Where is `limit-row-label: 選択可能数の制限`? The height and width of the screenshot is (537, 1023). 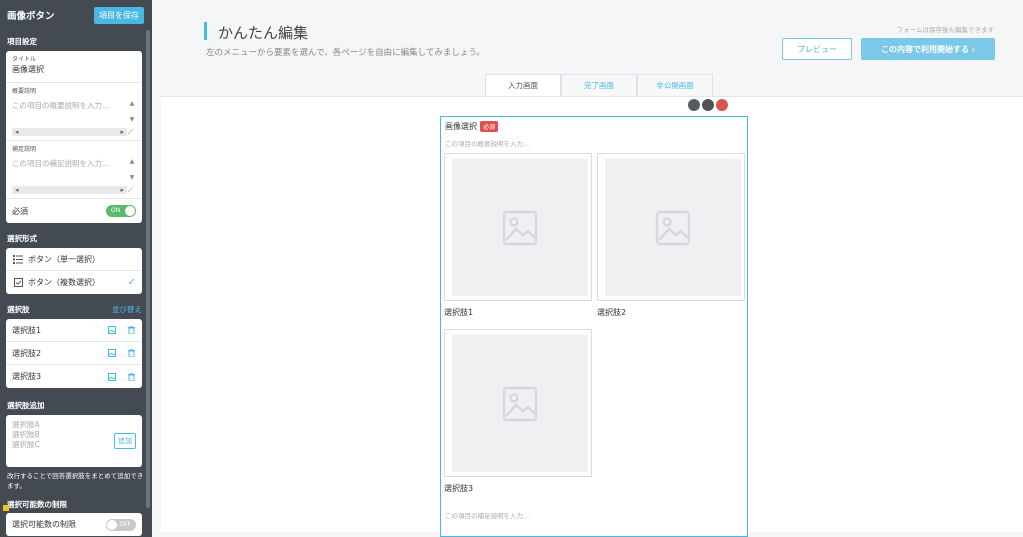 limit-row-label: 選択可能数の制限 is located at coordinates (44, 524).